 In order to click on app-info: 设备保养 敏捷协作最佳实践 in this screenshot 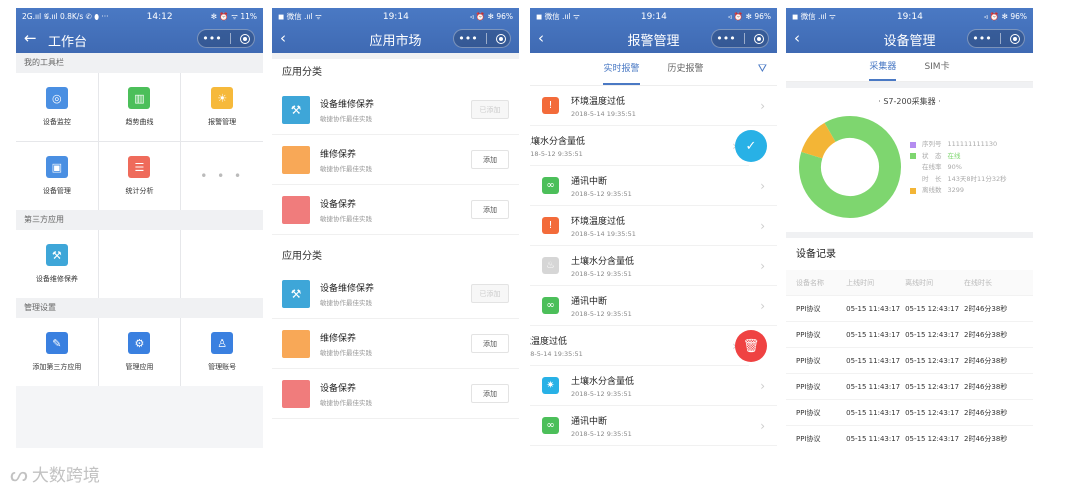, I will do `click(395, 210)`.